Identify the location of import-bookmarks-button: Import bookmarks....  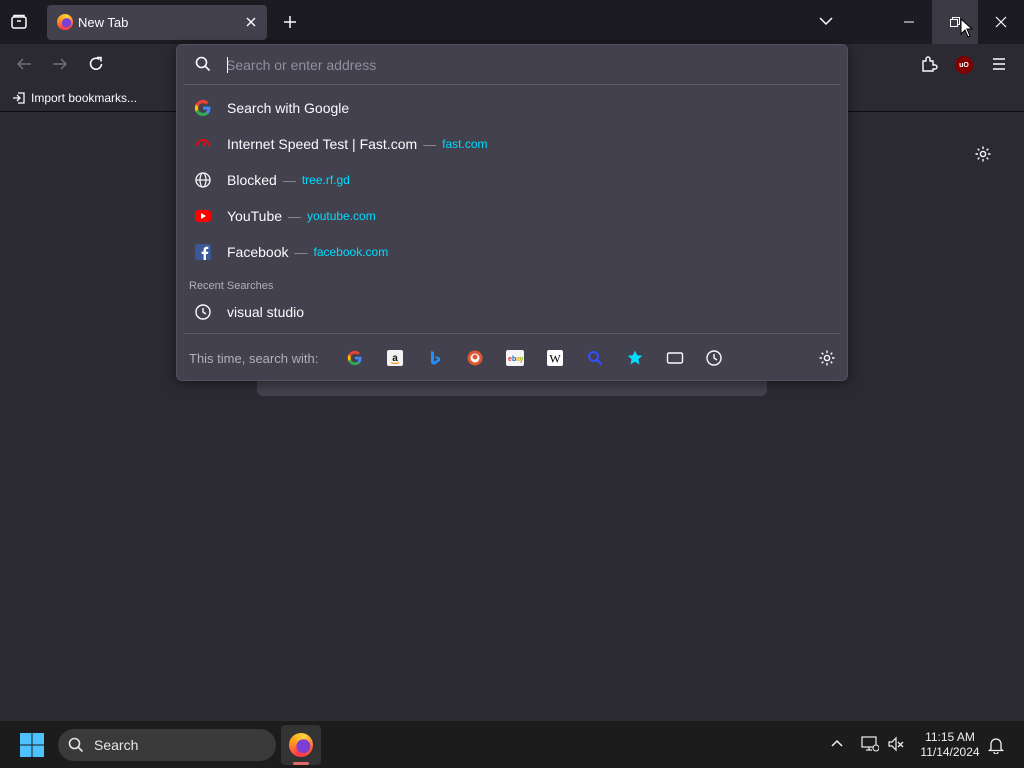
(74, 98).